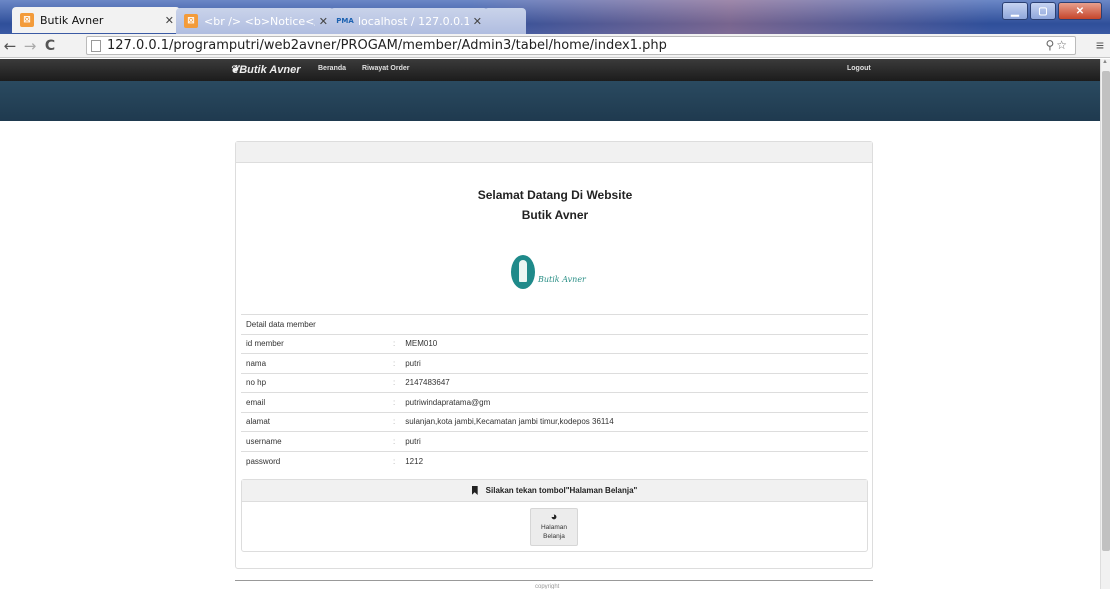  I want to click on tab-title: localhost / 127.0.0.1 / data, so click(413, 21).